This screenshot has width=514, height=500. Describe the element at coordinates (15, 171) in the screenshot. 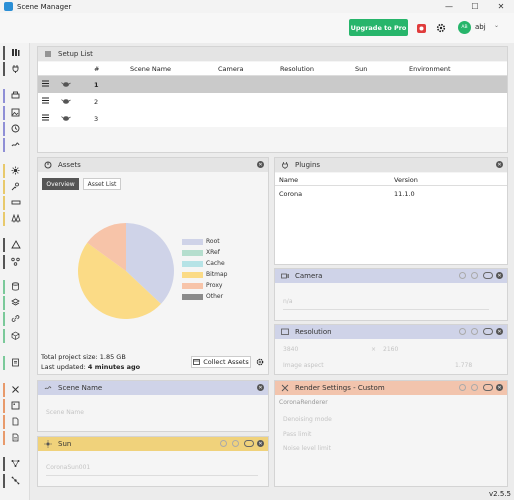

I see `sidebar-item-sun` at that location.